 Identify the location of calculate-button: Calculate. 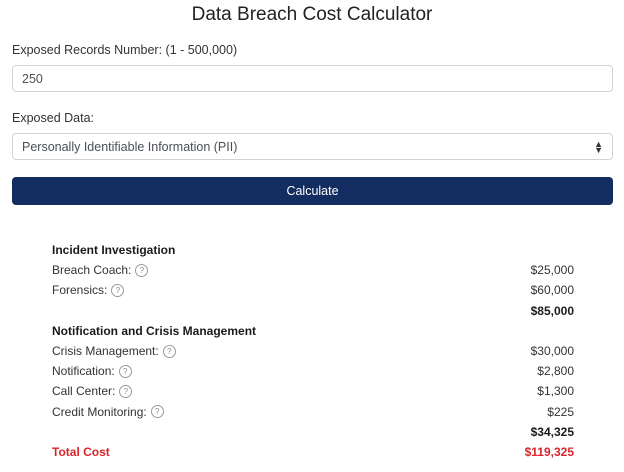
(312, 191).